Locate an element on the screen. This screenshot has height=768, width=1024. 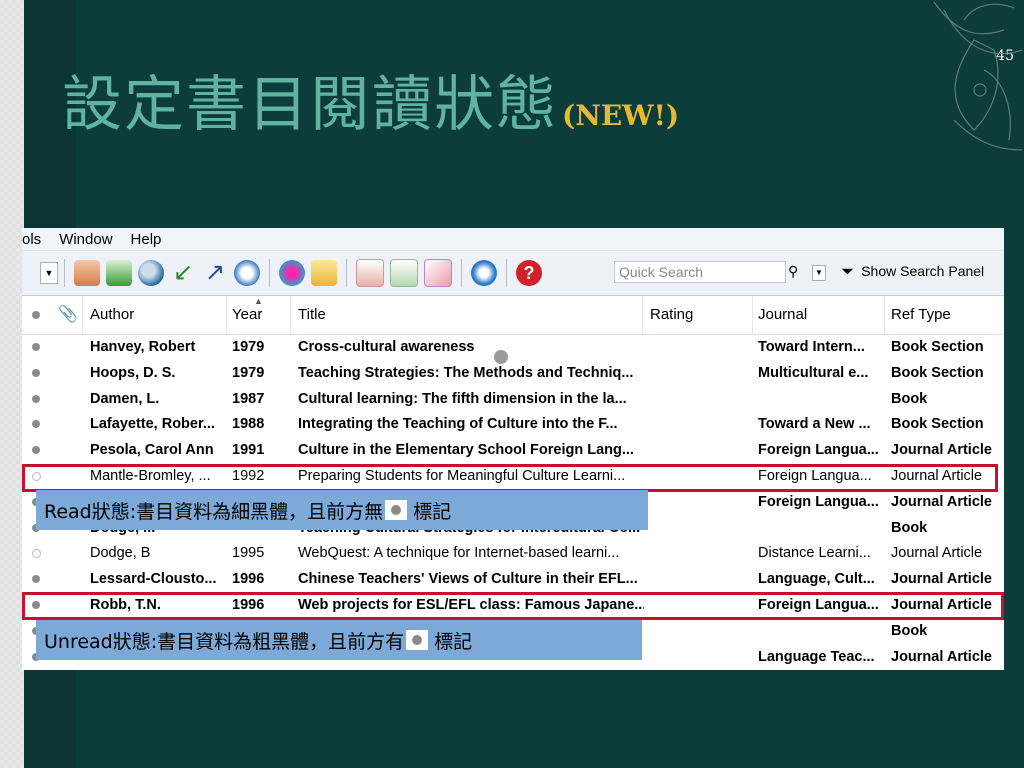
quick-search-input: Quick Search is located at coordinates (700, 272).